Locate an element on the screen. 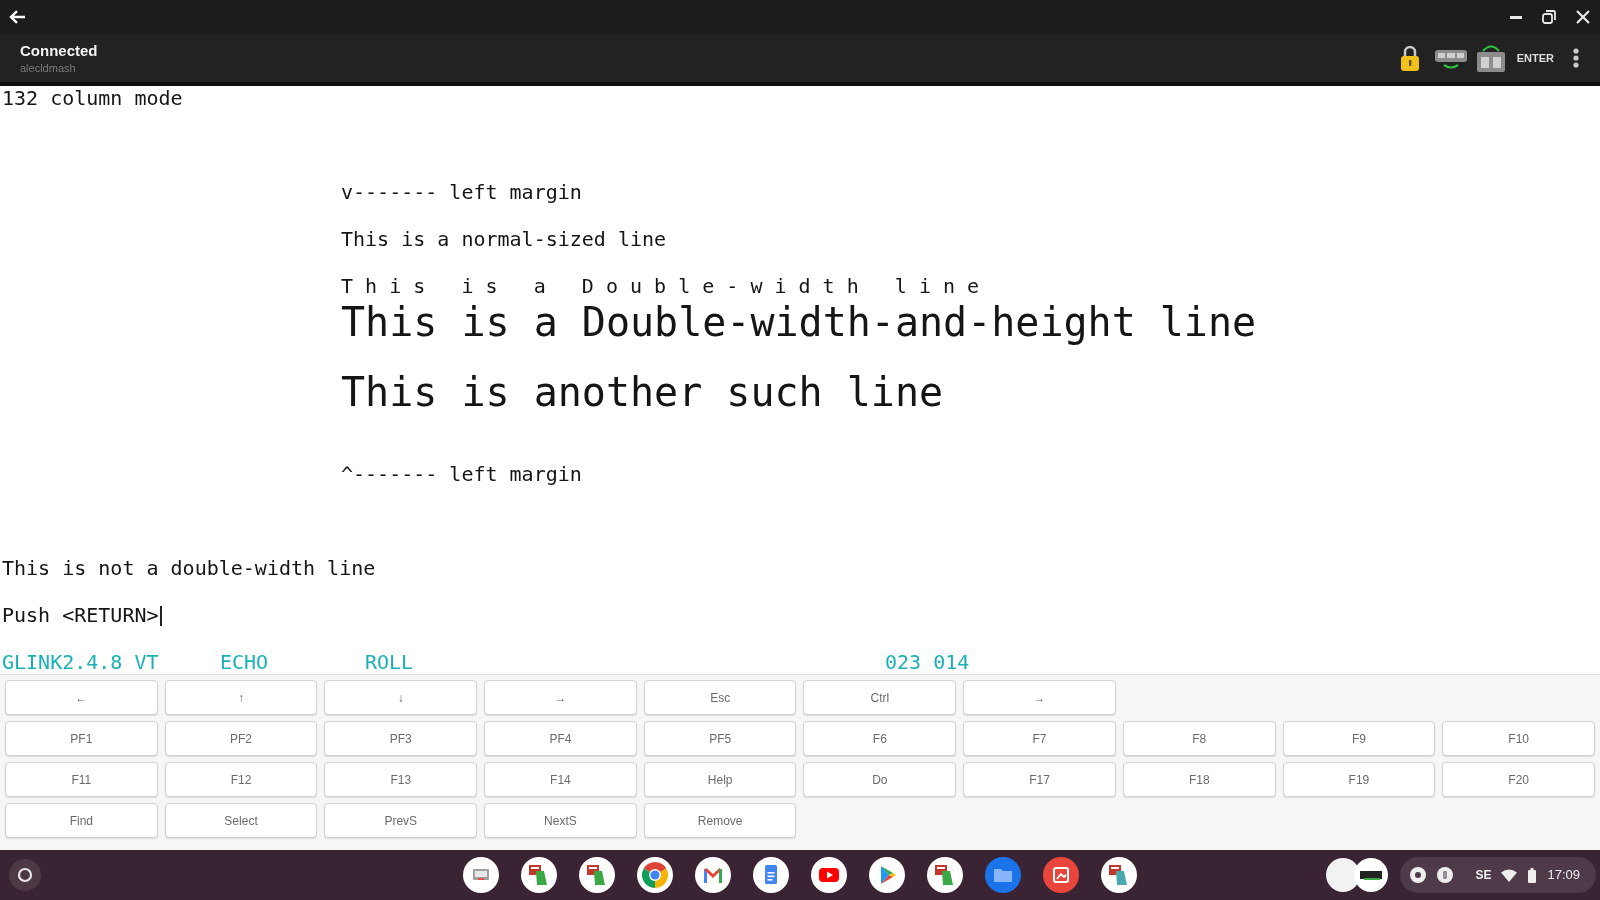 The image size is (1600, 900). key-button: PF1 is located at coordinates (81, 738).